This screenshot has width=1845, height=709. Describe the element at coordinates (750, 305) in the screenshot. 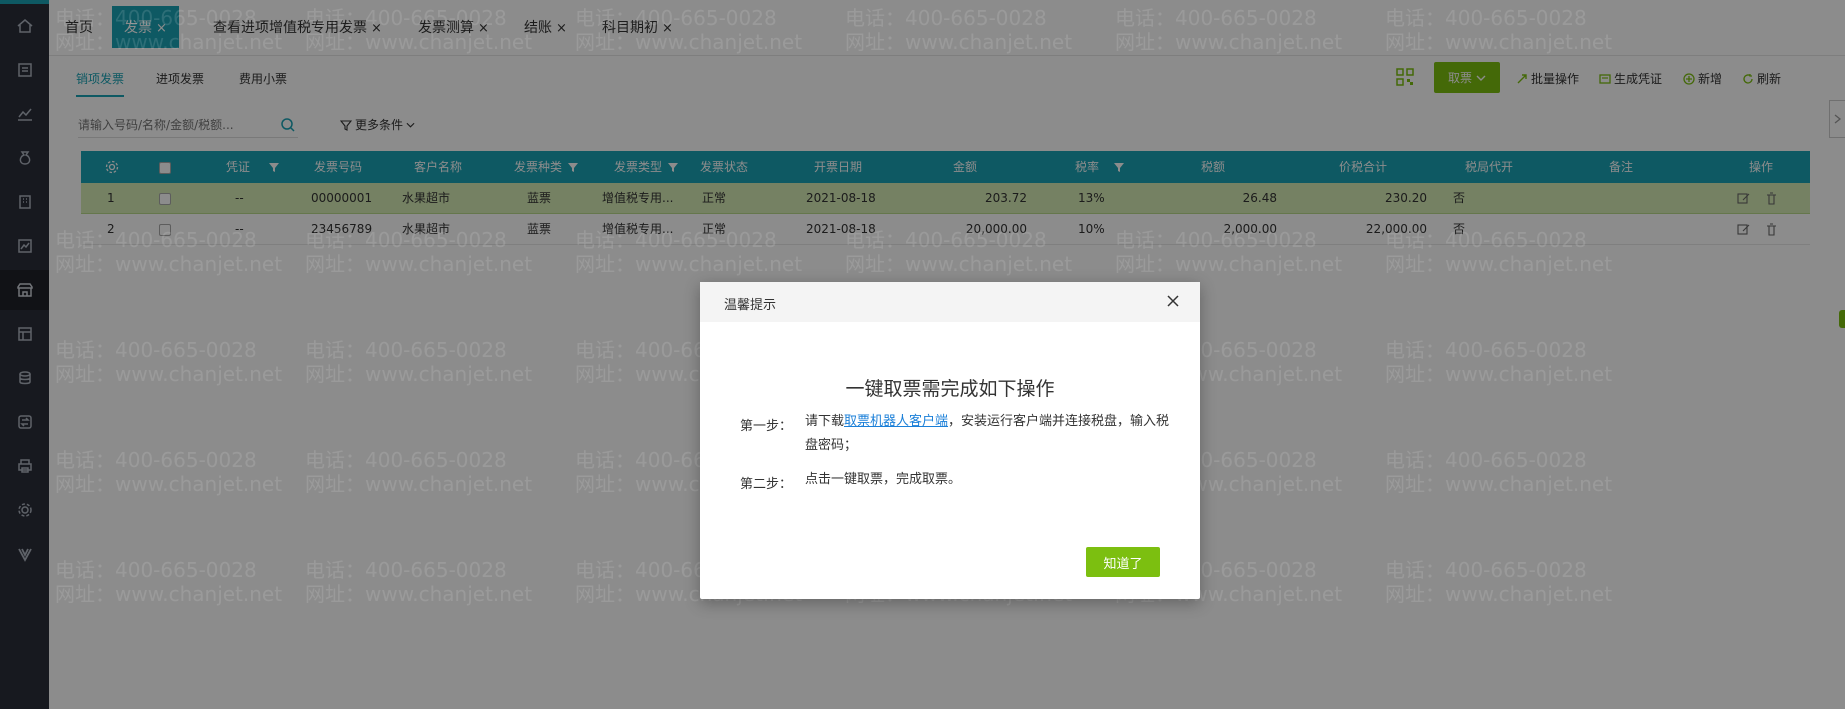

I see `dialog-title: 温馨提示` at that location.